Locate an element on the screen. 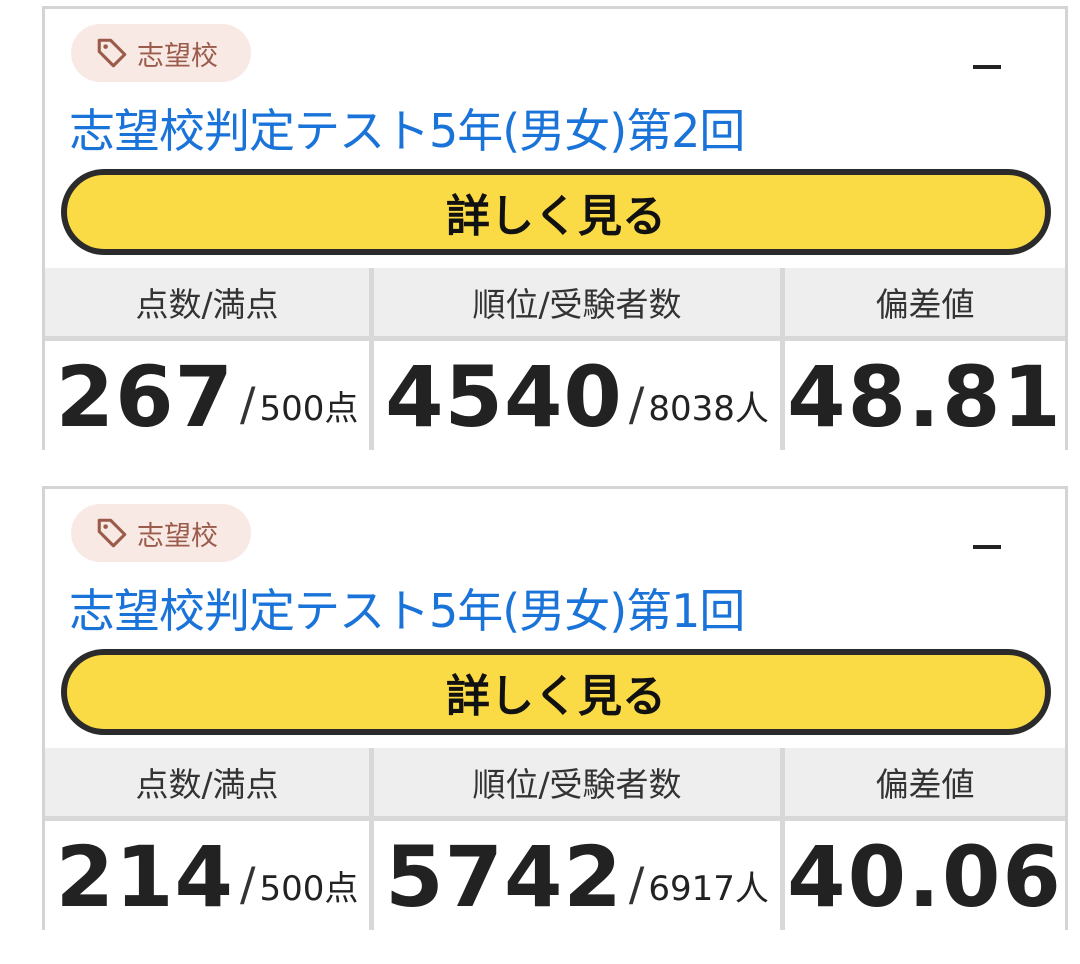  exam-title: 志望校判定テスト5年(男女)第2回 is located at coordinates (407, 128).